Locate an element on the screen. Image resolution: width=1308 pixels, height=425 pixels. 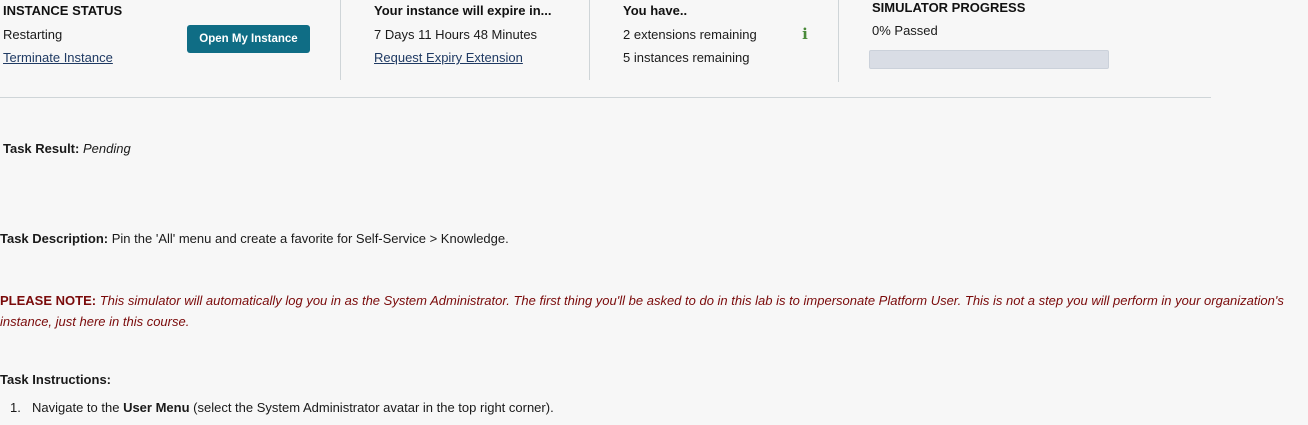
quota-header: You have.. is located at coordinates (655, 10).